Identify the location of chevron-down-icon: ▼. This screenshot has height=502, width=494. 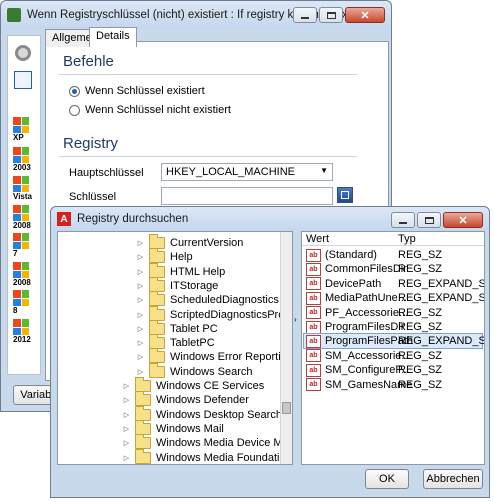
(324, 170).